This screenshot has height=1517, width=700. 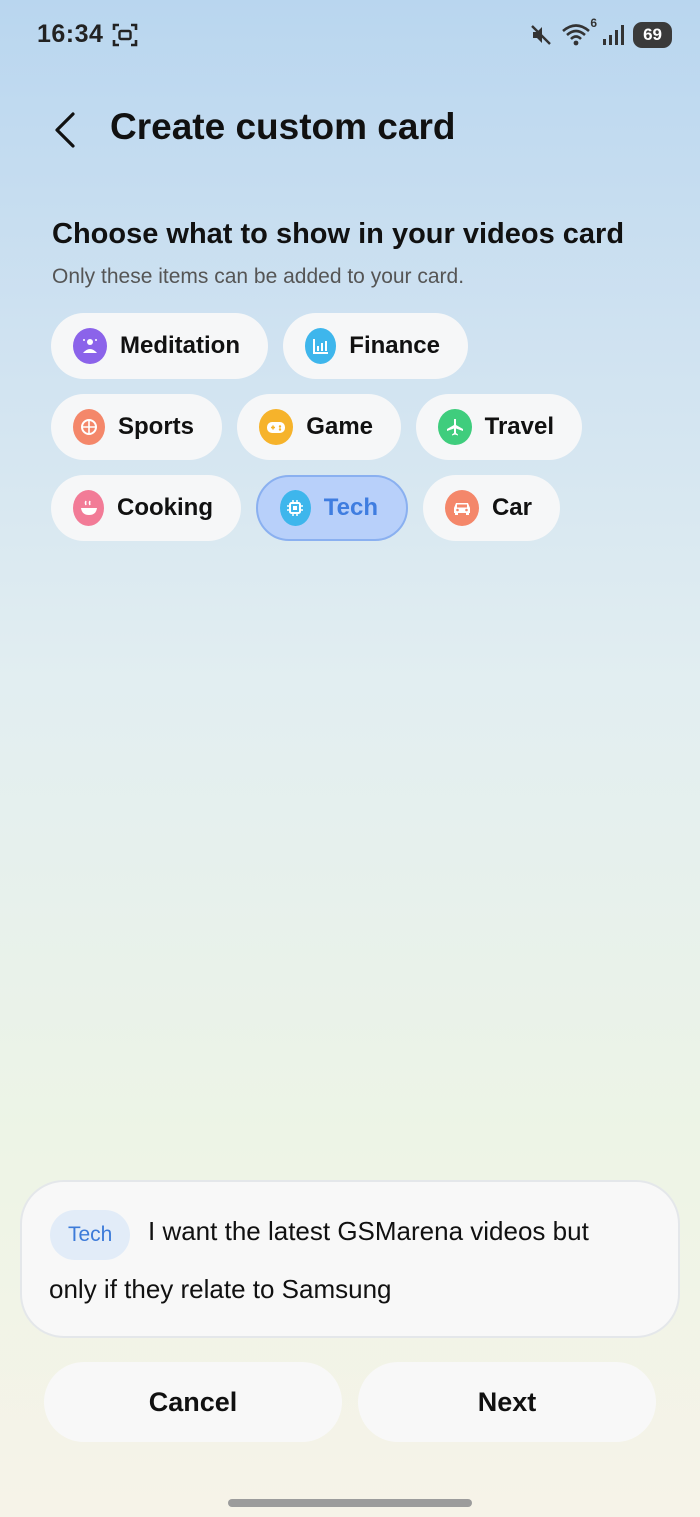 What do you see at coordinates (295, 508) in the screenshot?
I see `chip-processor-icon` at bounding box center [295, 508].